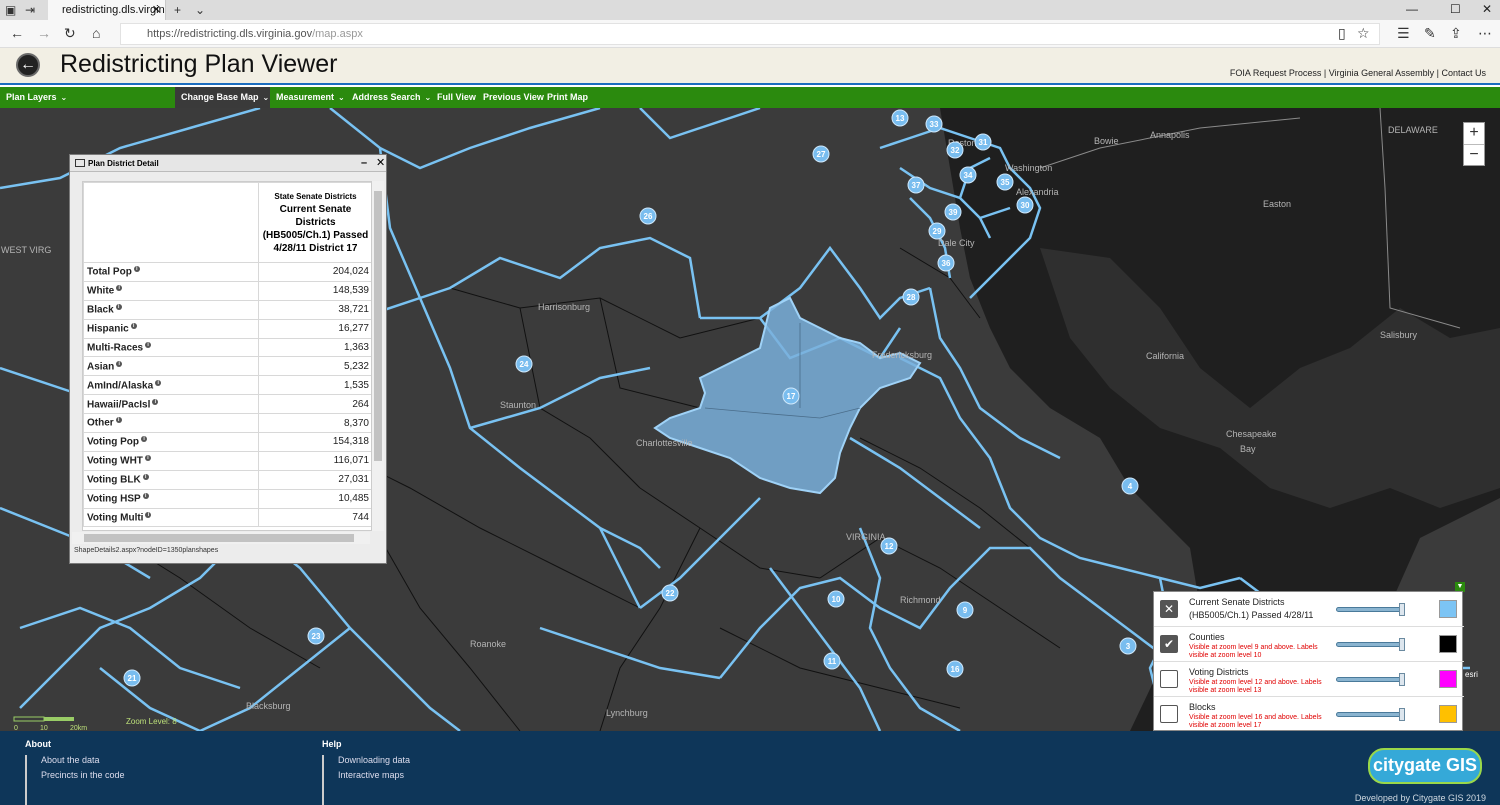  What do you see at coordinates (965, 610) in the screenshot?
I see `district-marker: 9` at bounding box center [965, 610].